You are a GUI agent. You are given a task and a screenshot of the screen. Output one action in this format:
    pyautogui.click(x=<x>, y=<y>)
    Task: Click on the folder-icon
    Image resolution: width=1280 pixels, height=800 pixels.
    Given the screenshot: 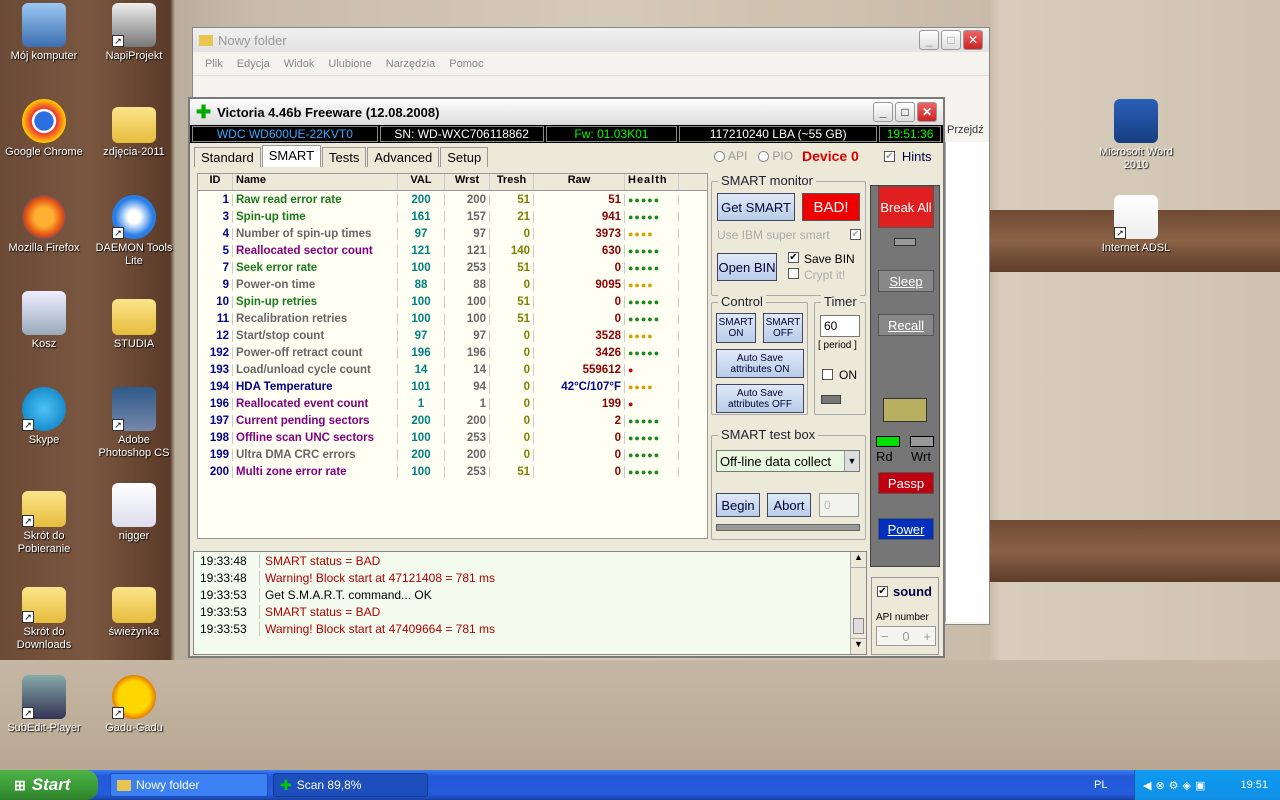 What is the action you would take?
    pyautogui.click(x=134, y=317)
    